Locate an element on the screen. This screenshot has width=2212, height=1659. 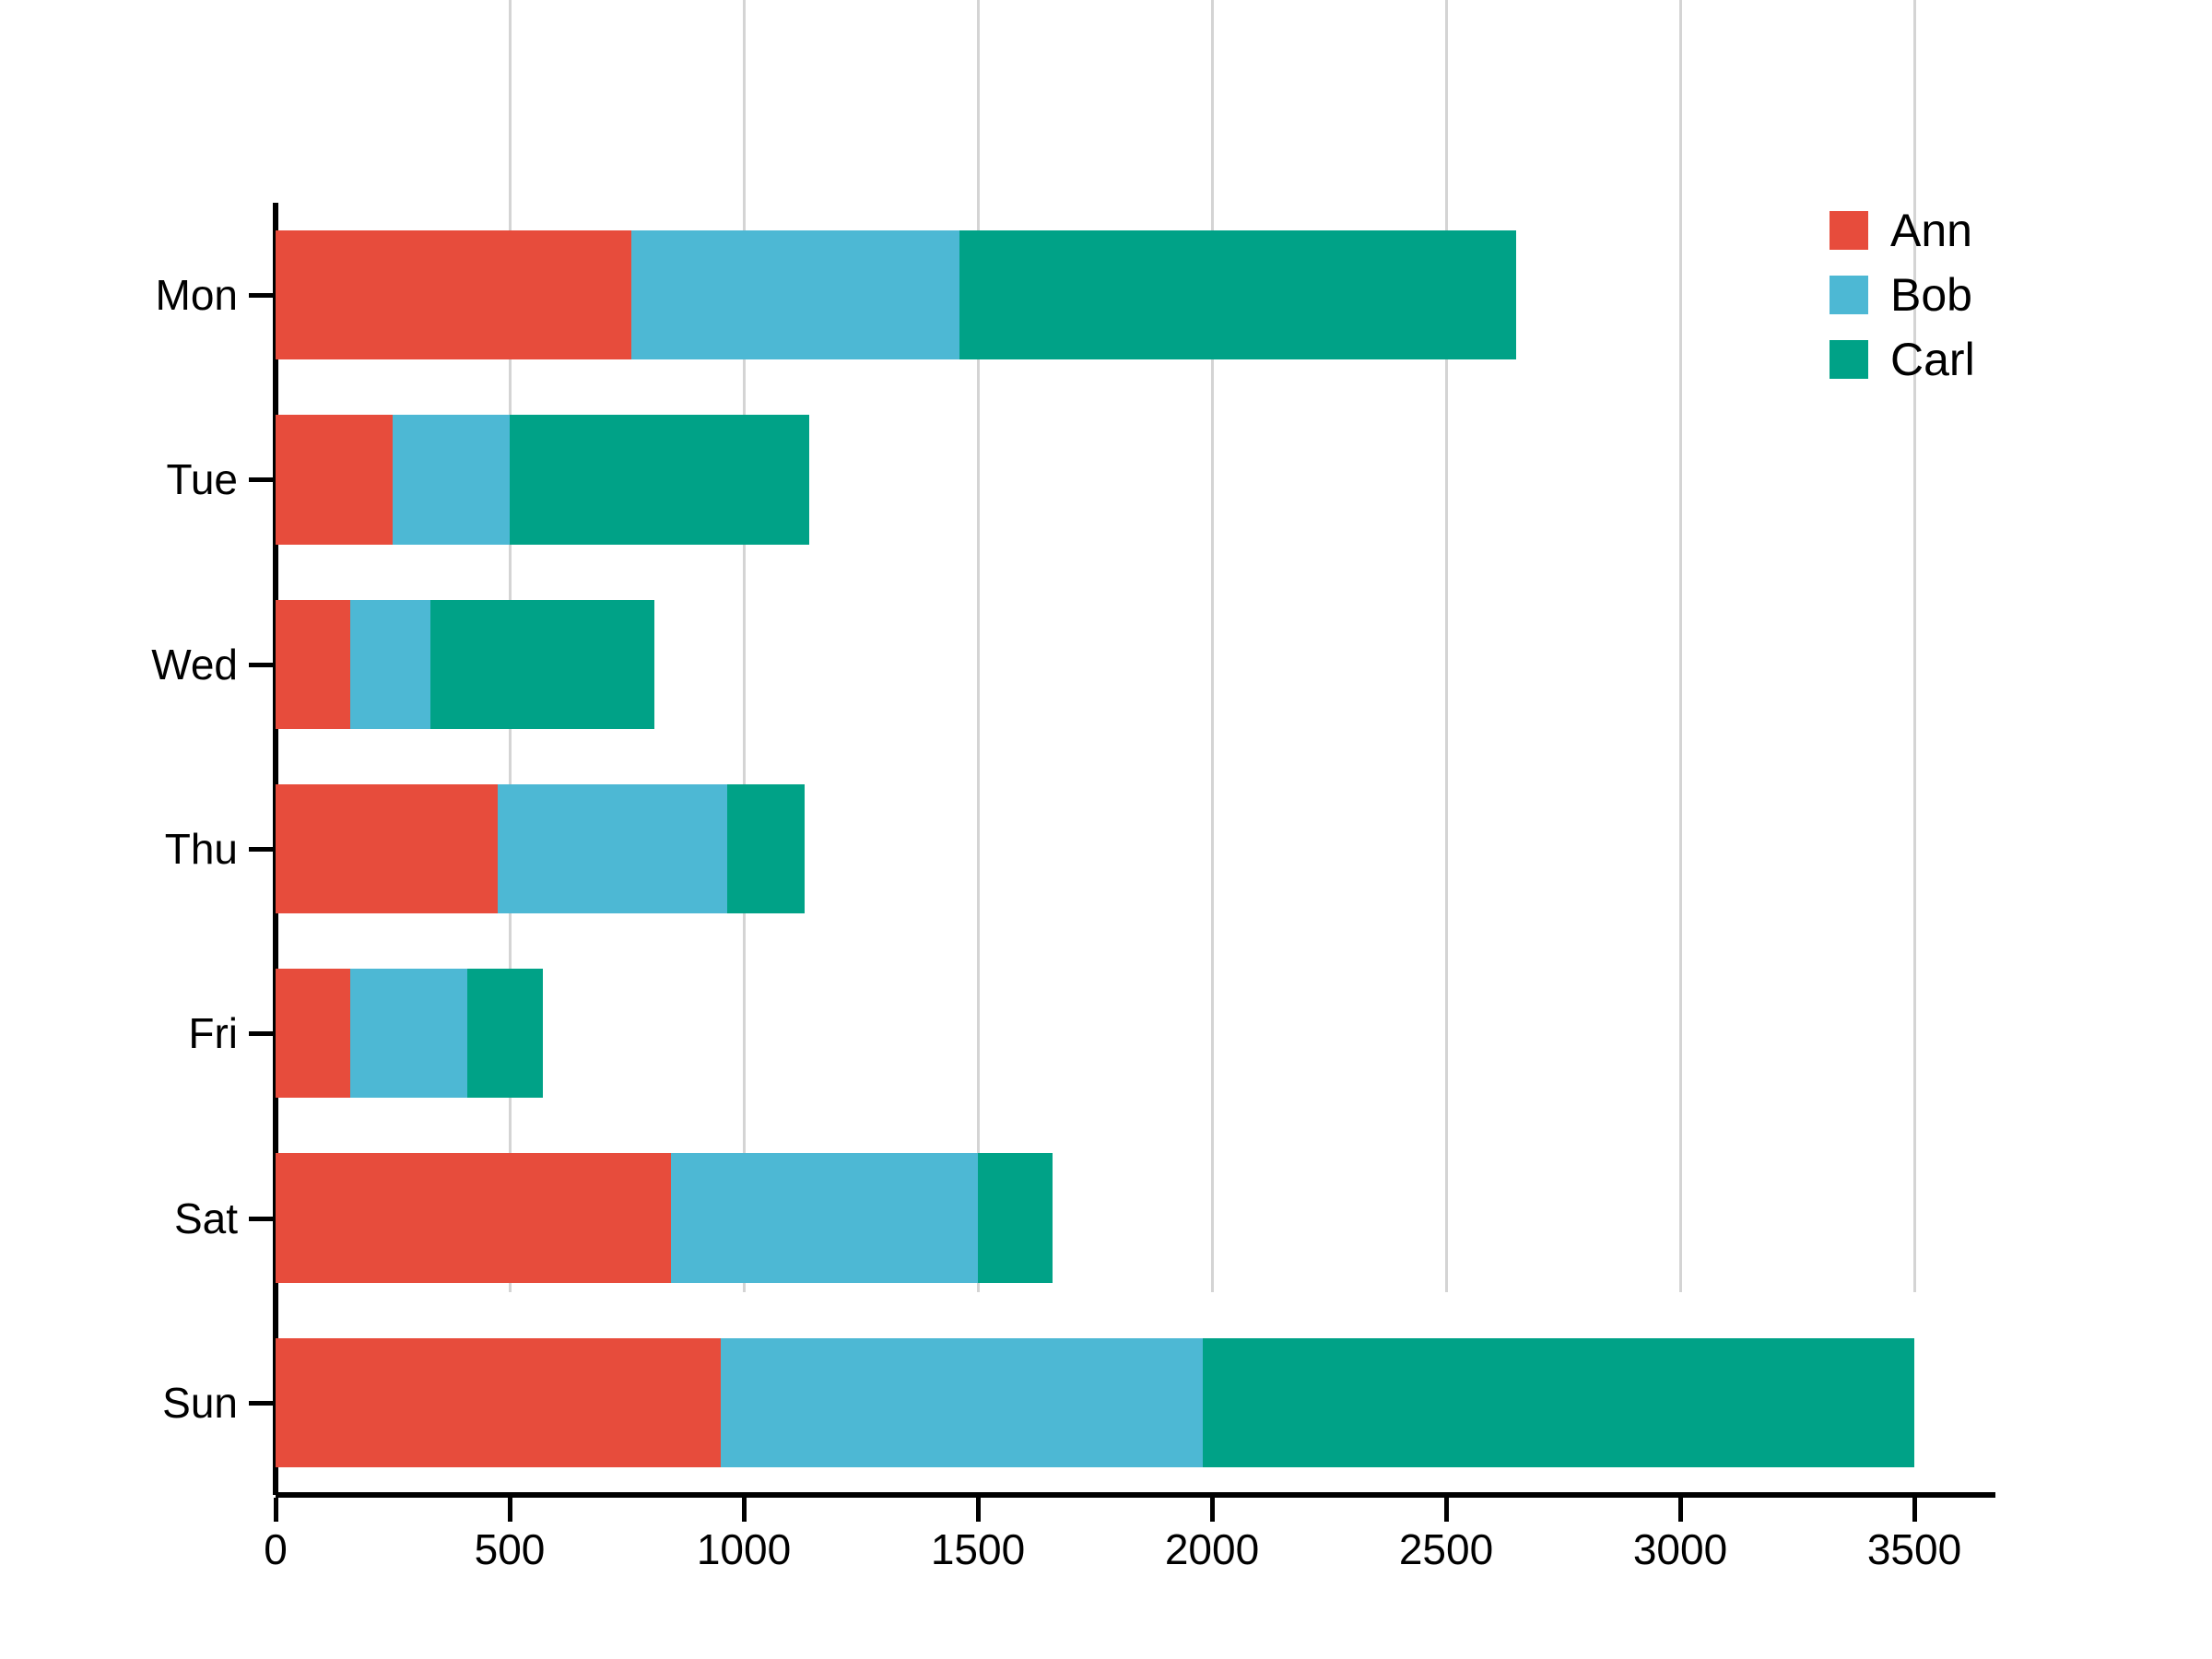
x-axis-tick-label: 1000 is located at coordinates (744, 1549).